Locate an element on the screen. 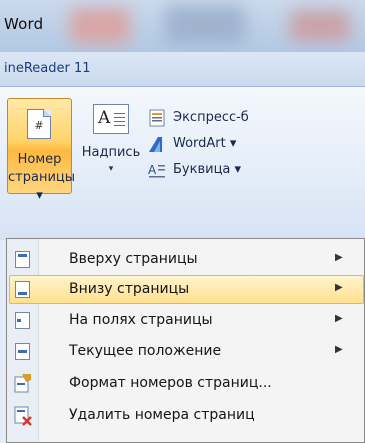 The width and height of the screenshot is (365, 443). page-bottom-icon is located at coordinates (22, 289).